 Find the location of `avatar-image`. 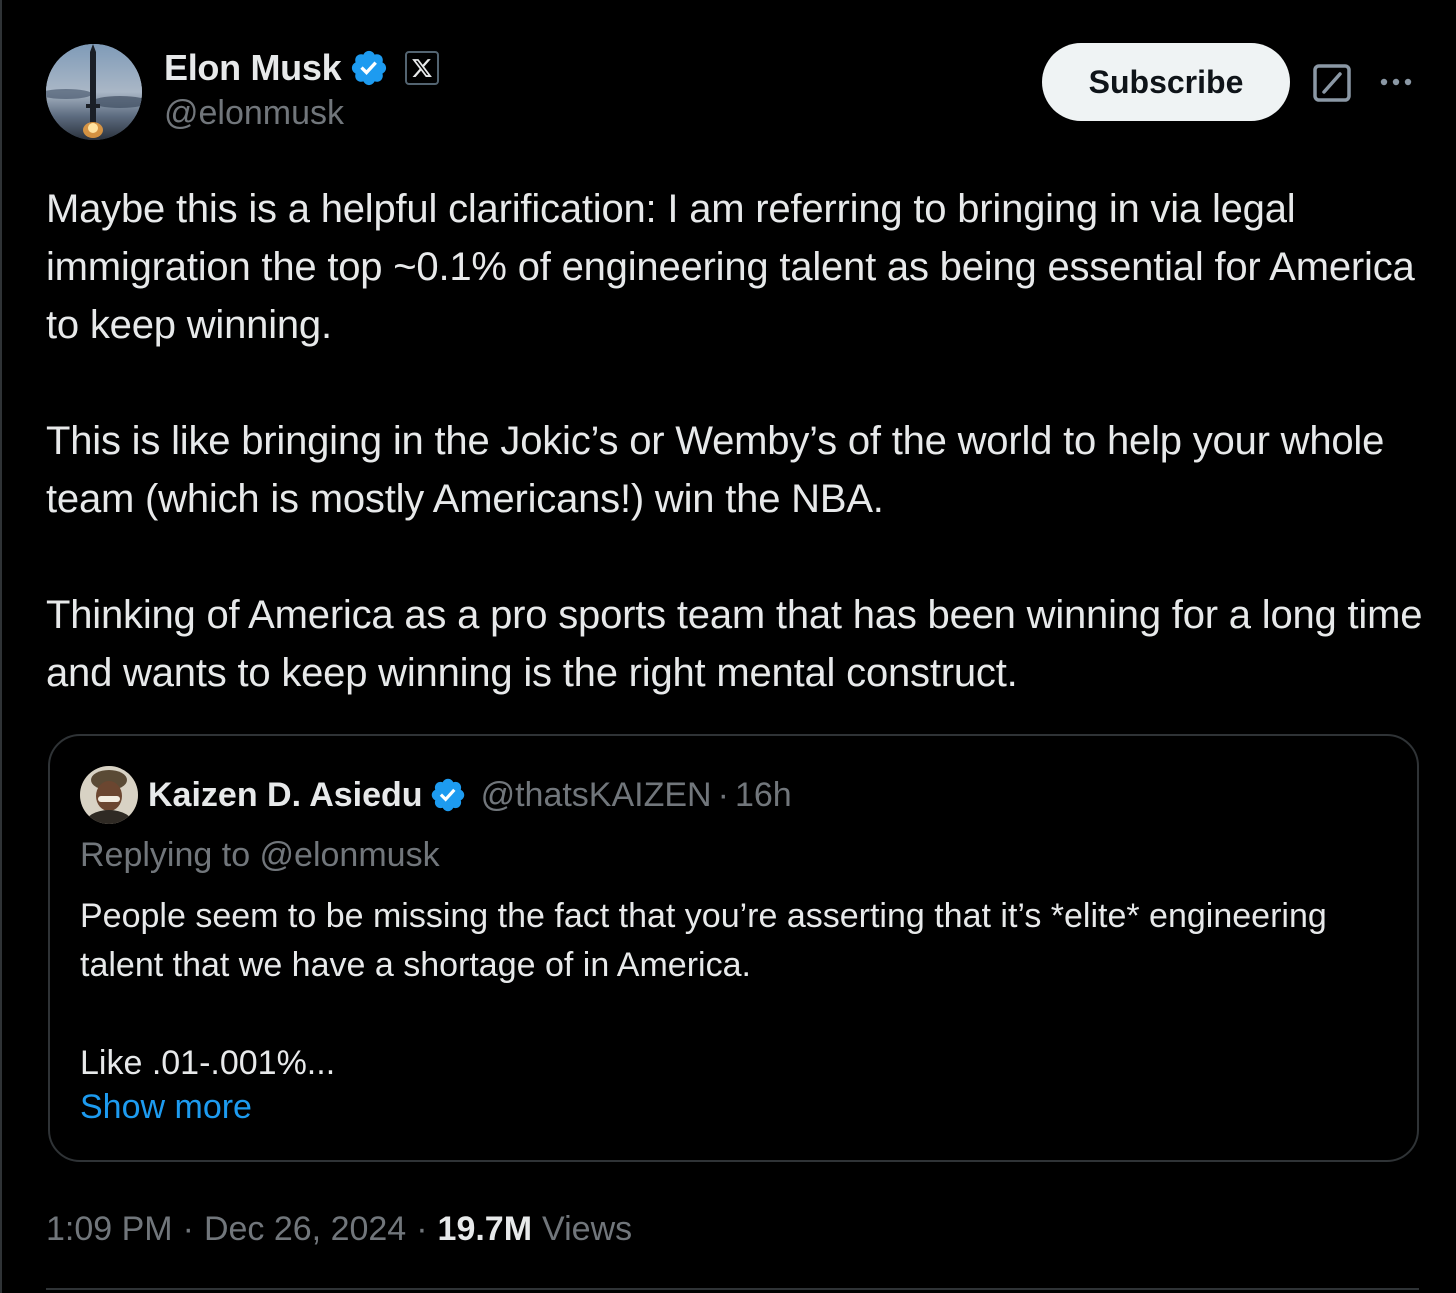

avatar-image is located at coordinates (94, 92).